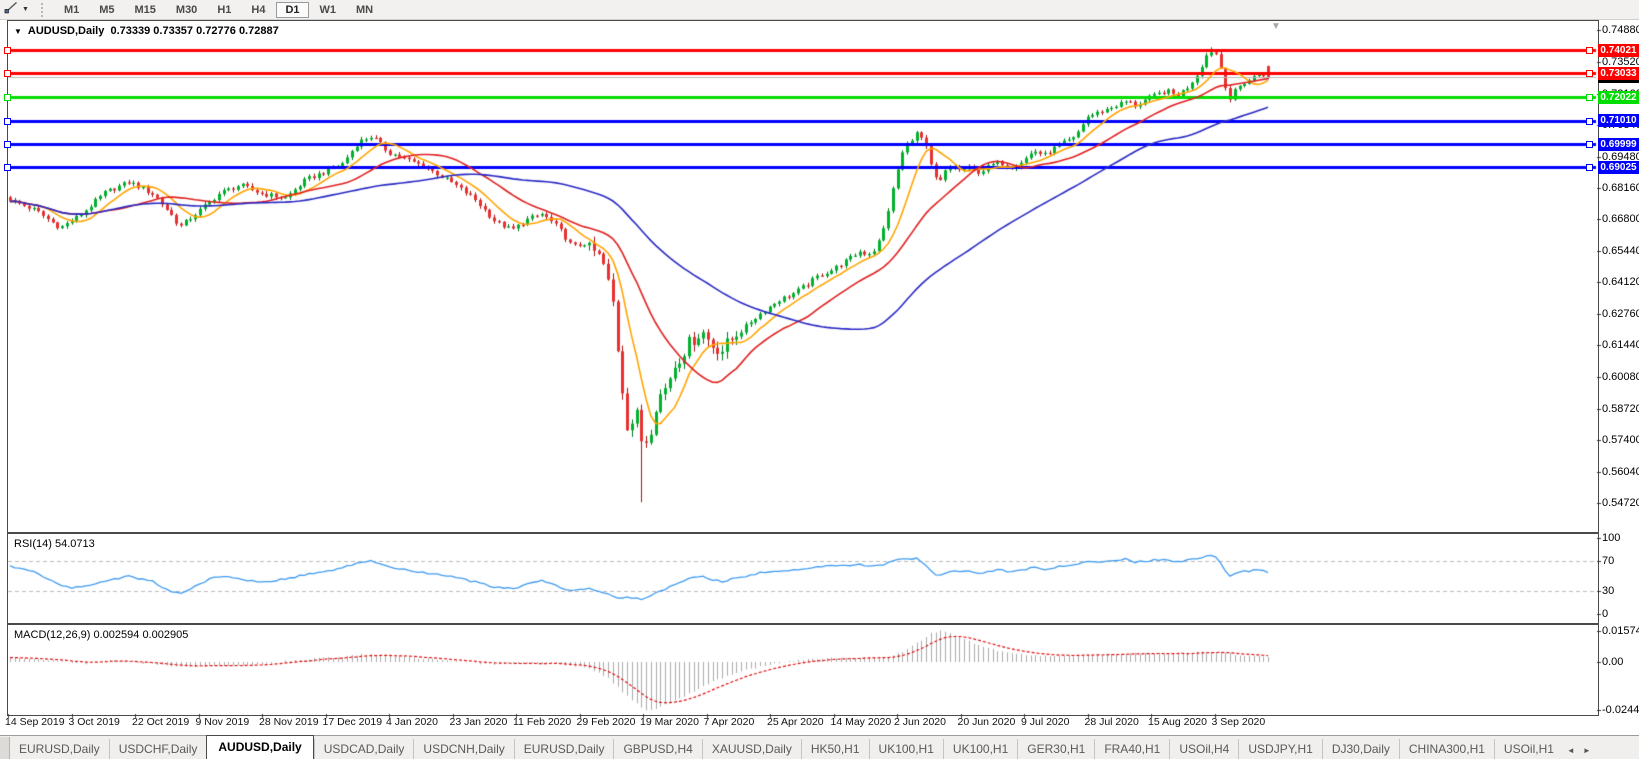 The width and height of the screenshot is (1639, 759). What do you see at coordinates (669, 722) in the screenshot?
I see `date-label: 19 Mar 2020` at bounding box center [669, 722].